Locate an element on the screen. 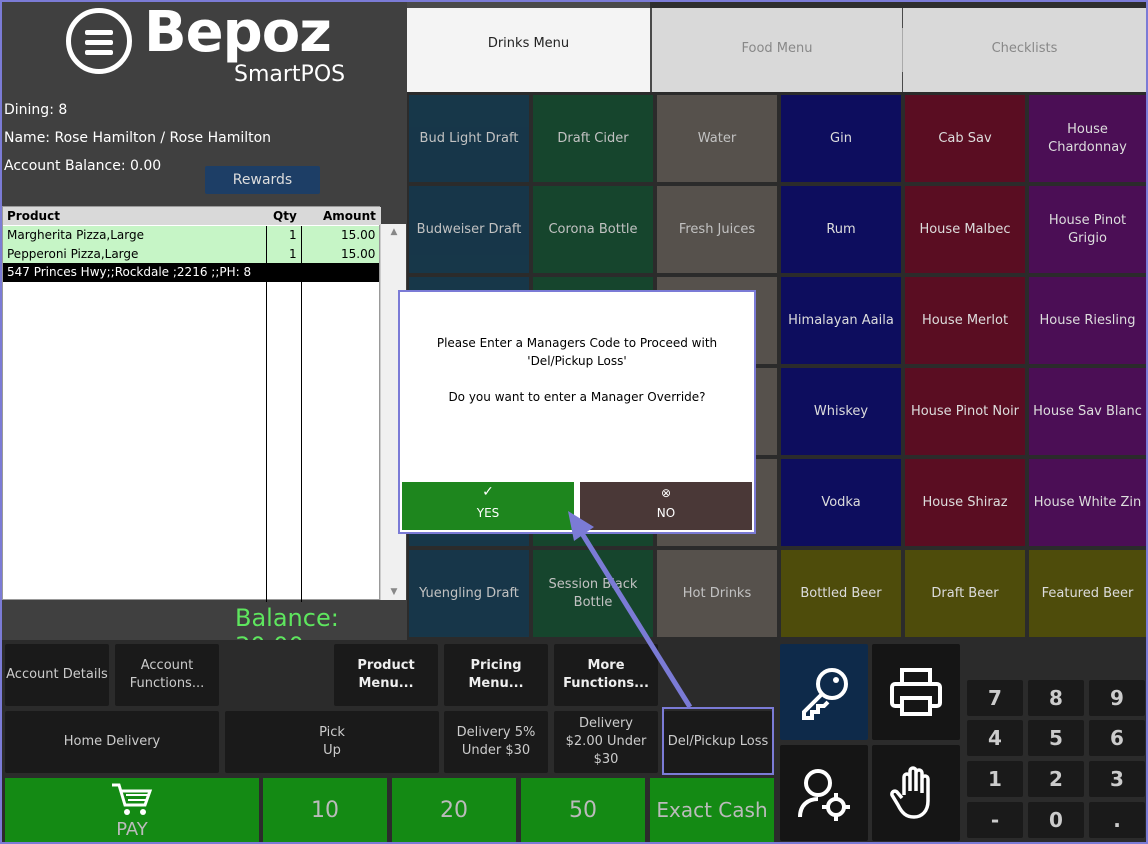 This screenshot has height=844, width=1148. user-gear-icon is located at coordinates (824, 795).